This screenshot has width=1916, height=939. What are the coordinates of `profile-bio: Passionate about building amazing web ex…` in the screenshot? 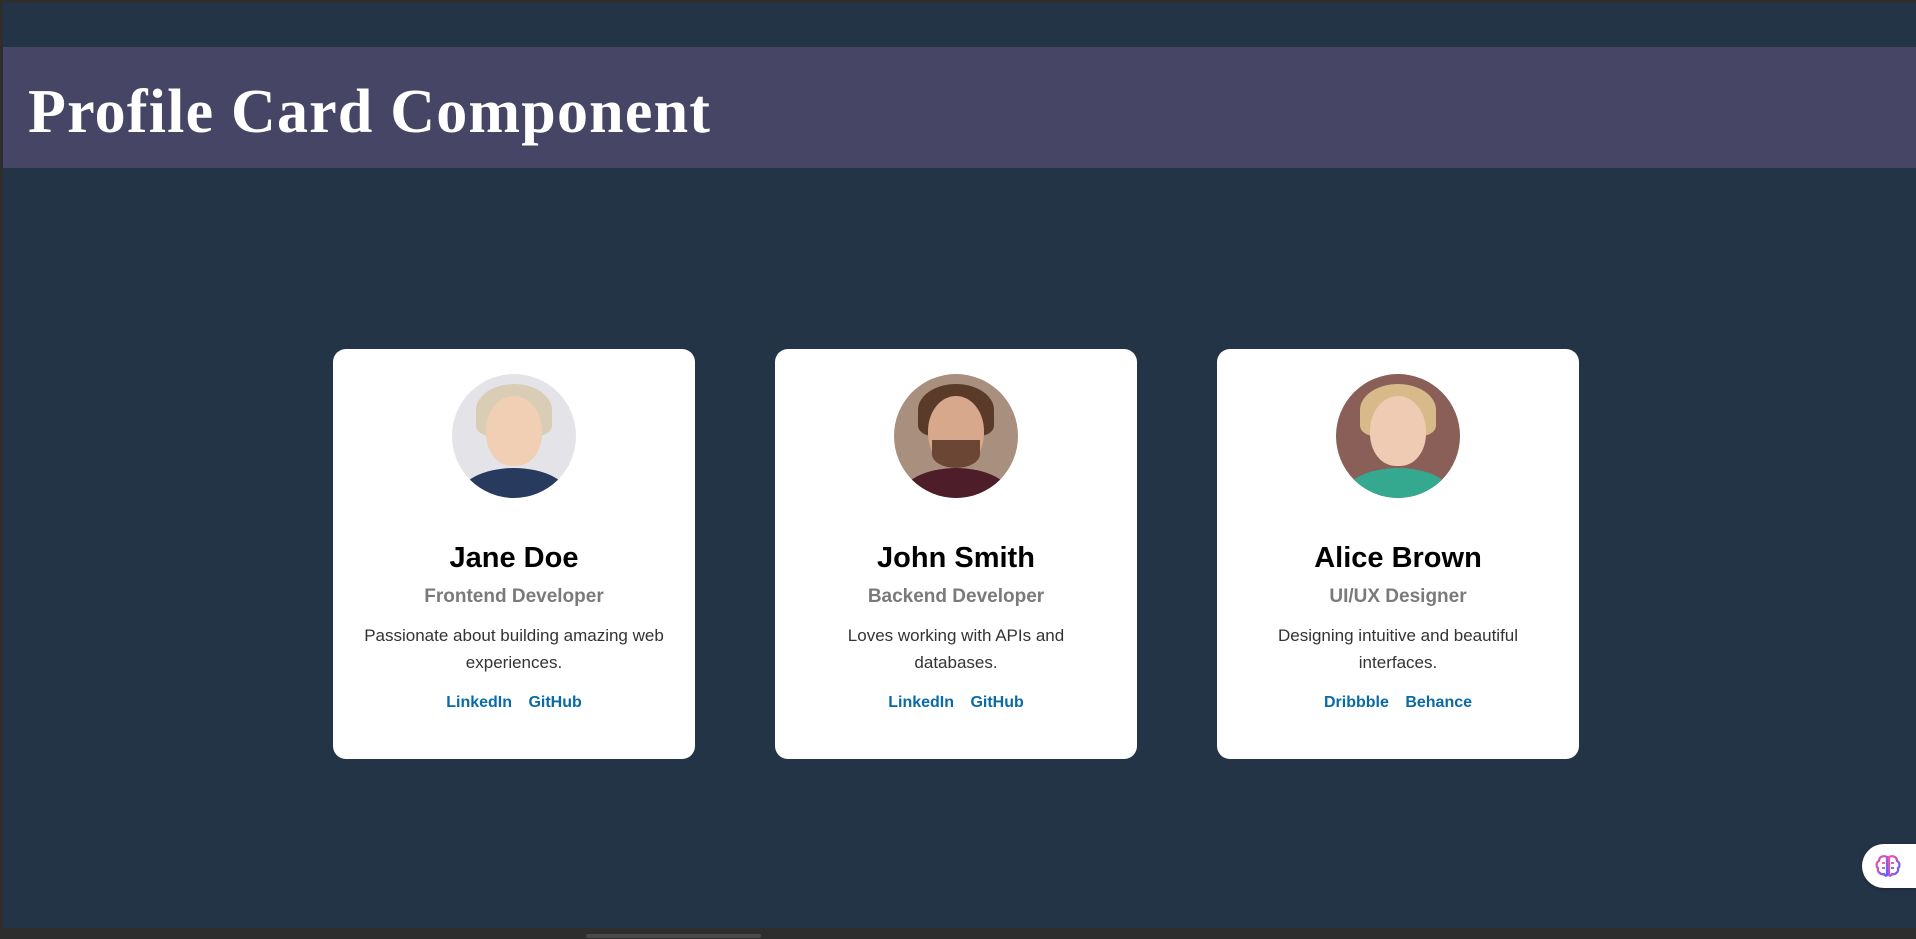 It's located at (514, 649).